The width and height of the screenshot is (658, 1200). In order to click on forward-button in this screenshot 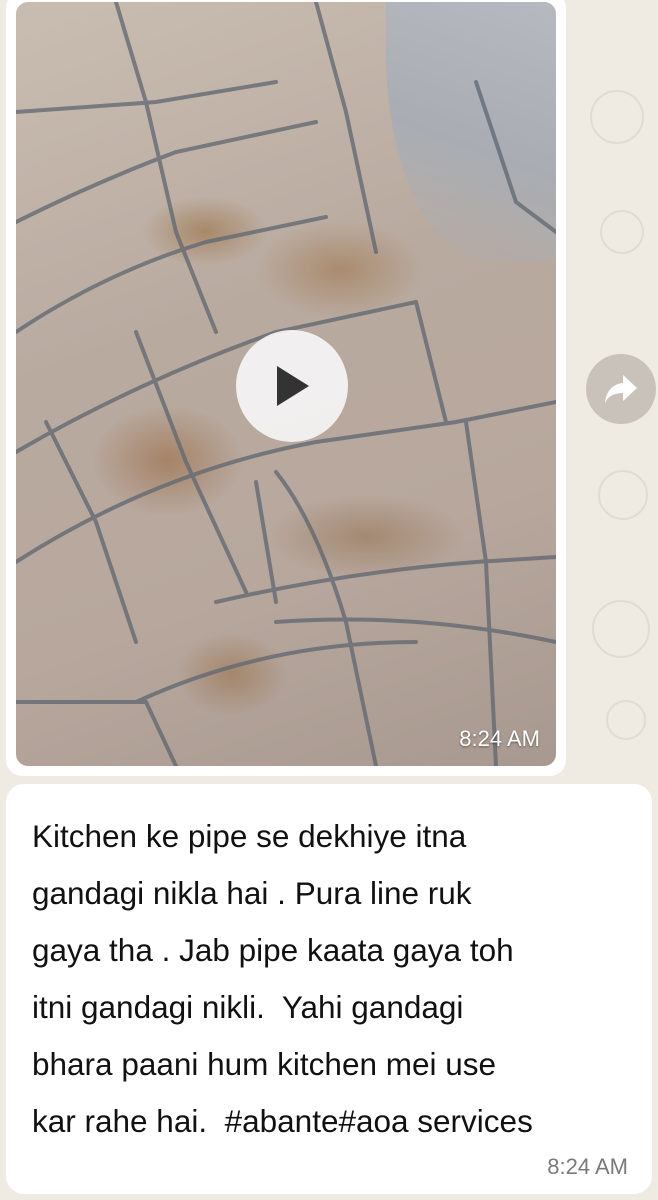, I will do `click(621, 389)`.